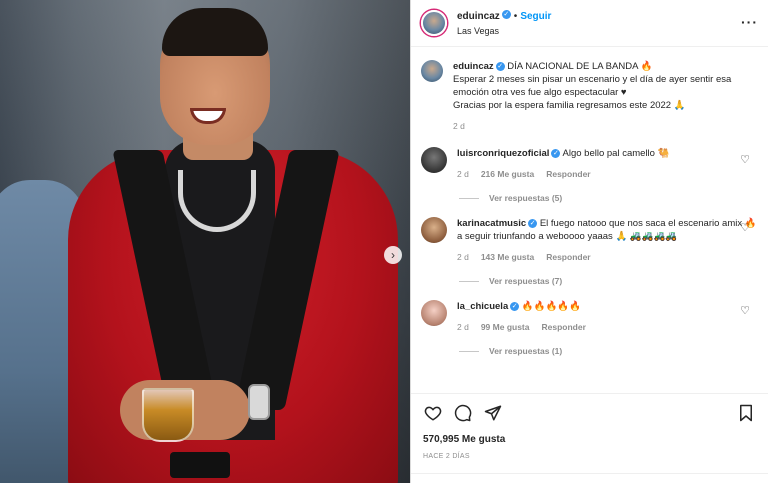 This screenshot has height=483, width=768. I want to click on add-comment-area, so click(589, 478).